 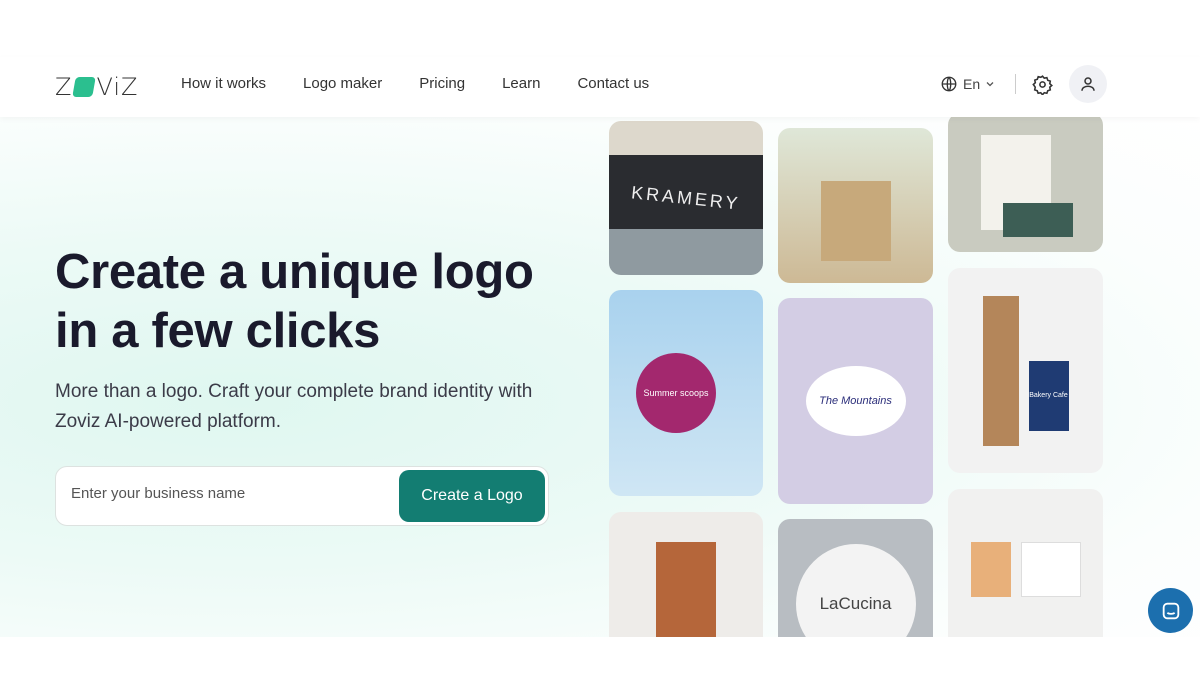 I want to click on nav-logo-maker: Logo maker, so click(x=342, y=83).